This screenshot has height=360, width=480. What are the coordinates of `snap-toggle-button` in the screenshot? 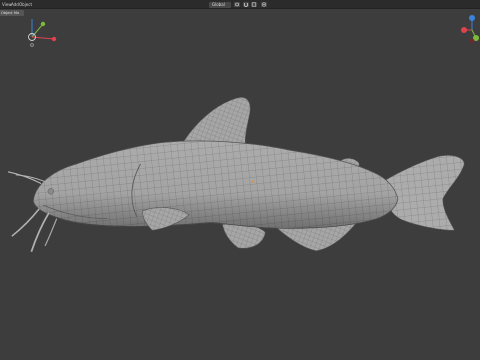 It's located at (246, 4).